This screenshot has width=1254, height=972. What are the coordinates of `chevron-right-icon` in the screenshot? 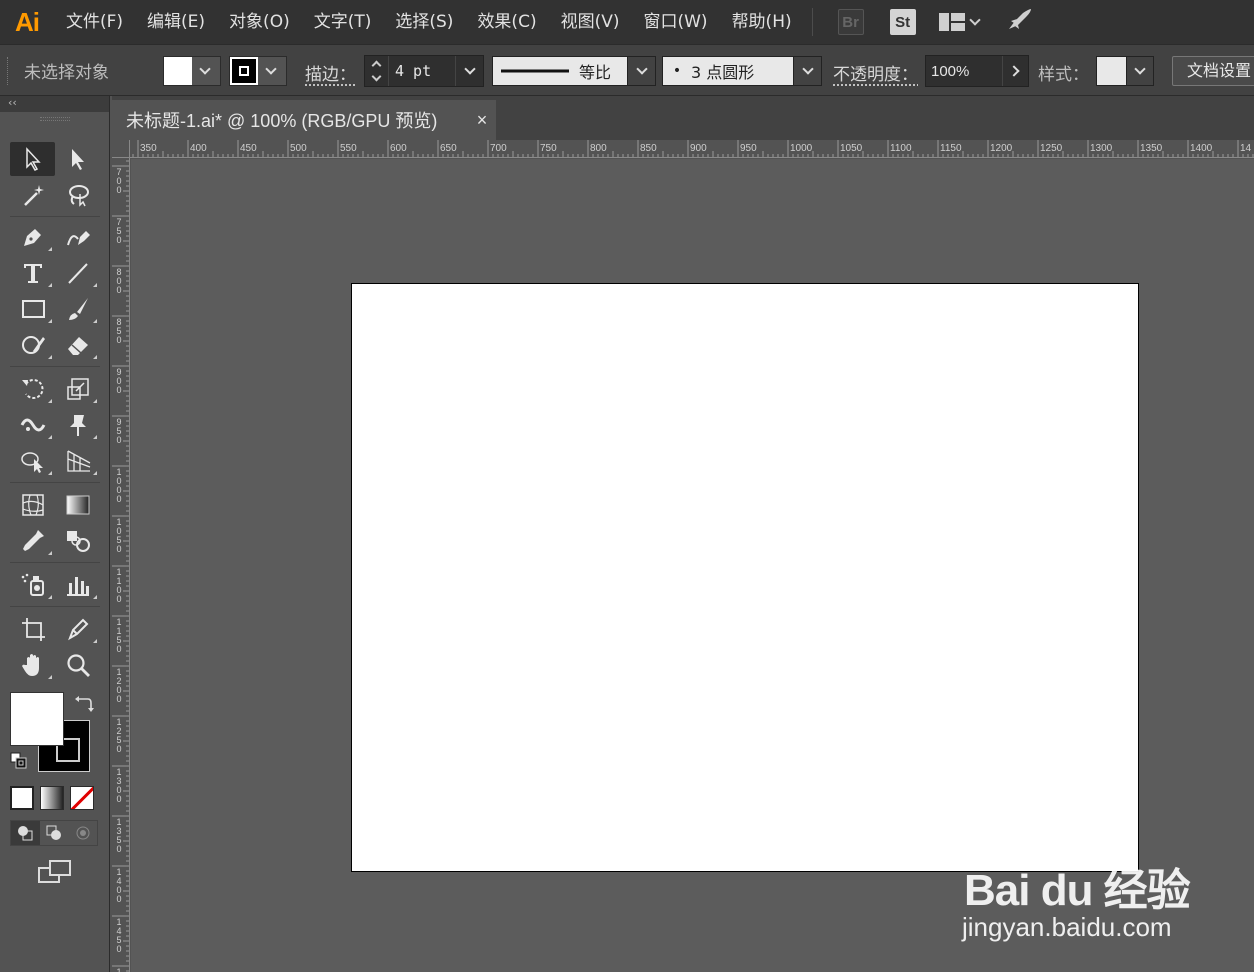 It's located at (1015, 71).